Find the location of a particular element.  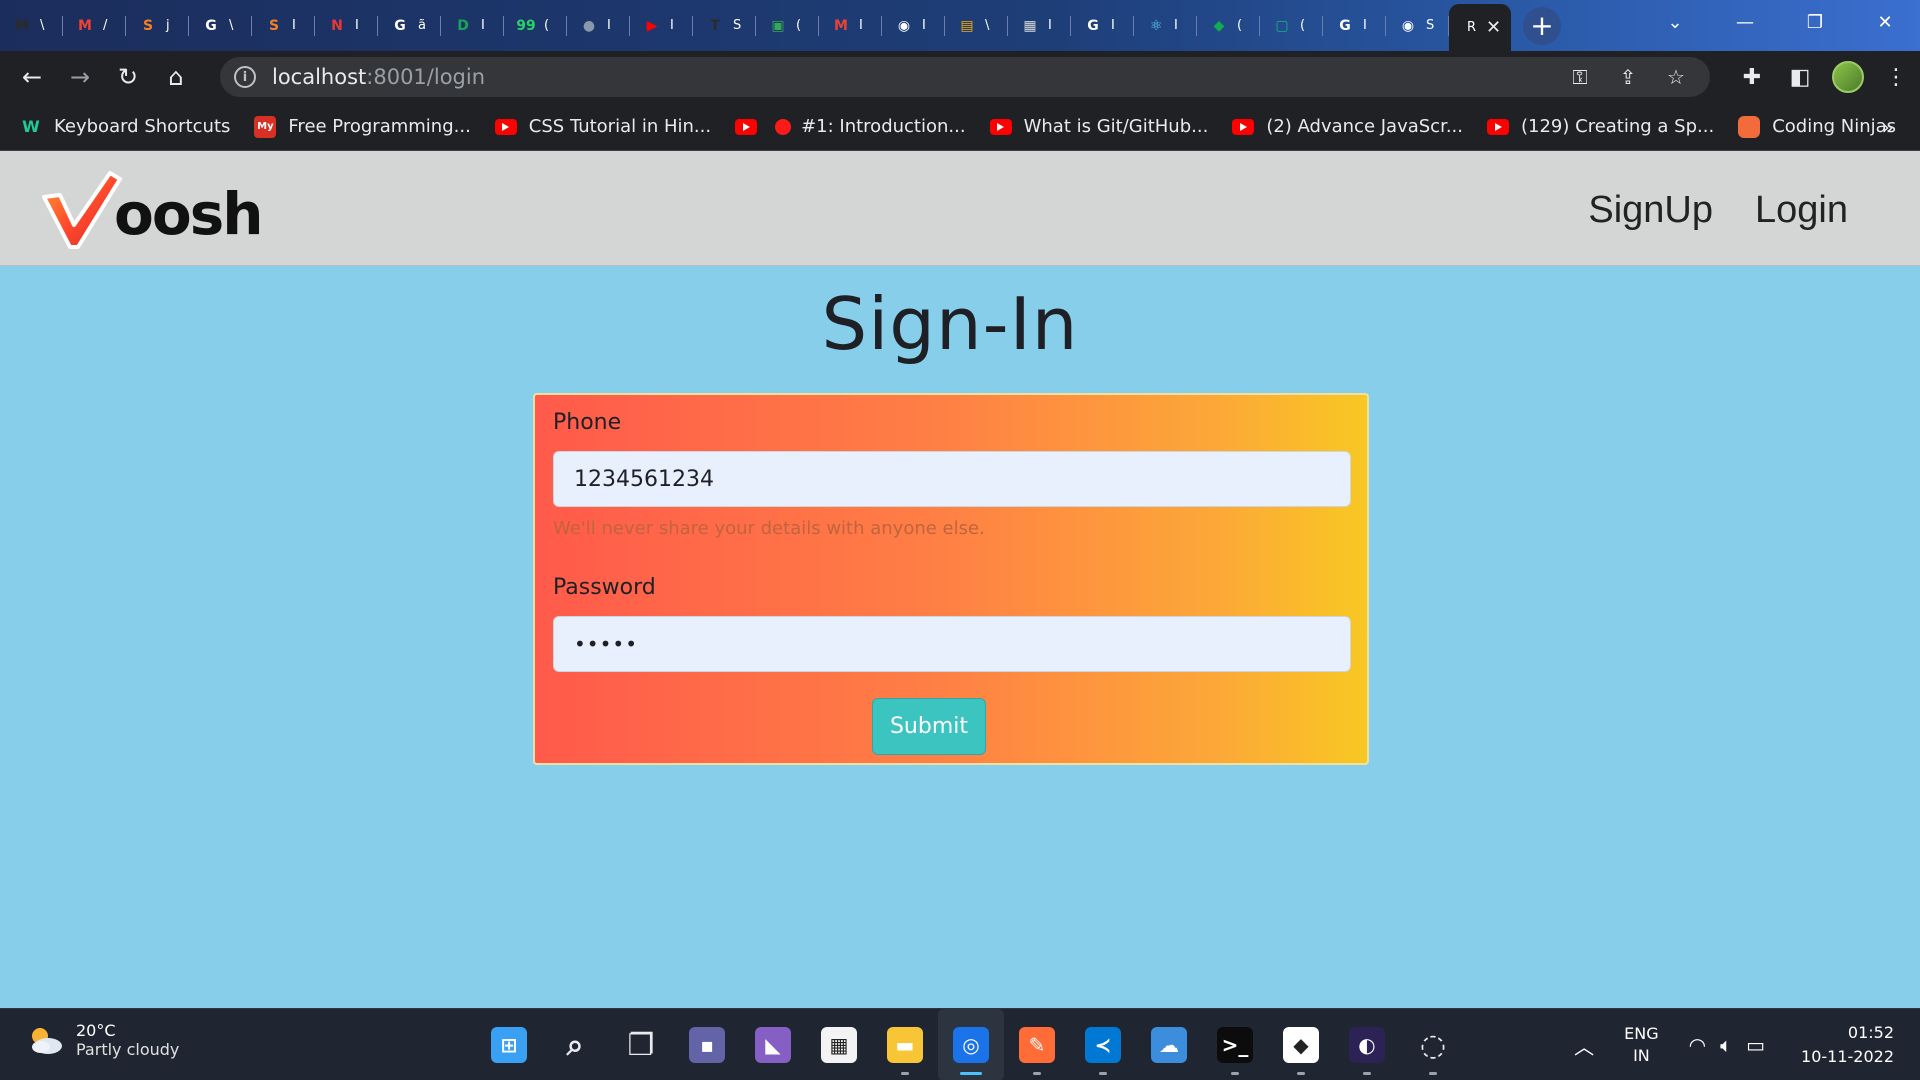

tab-3: G \ is located at coordinates (220, 25).